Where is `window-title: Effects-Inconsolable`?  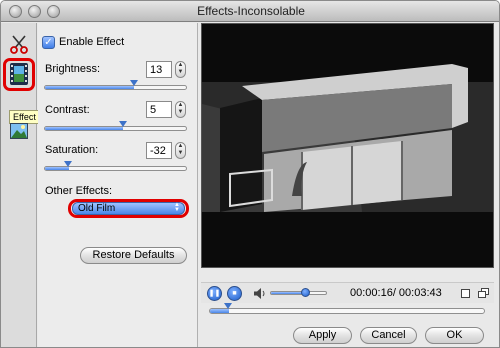 window-title: Effects-Inconsolable is located at coordinates (251, 11).